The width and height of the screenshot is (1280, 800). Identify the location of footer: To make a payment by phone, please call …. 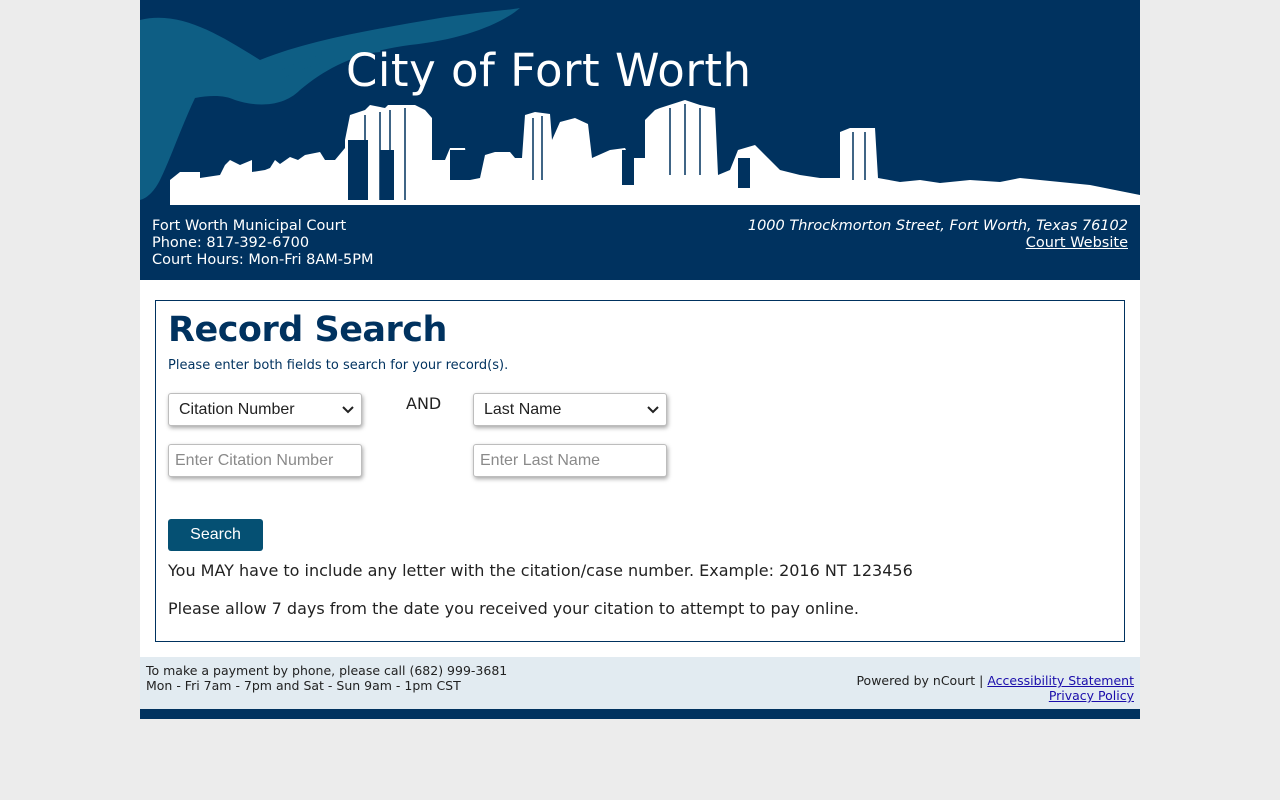
(640, 683).